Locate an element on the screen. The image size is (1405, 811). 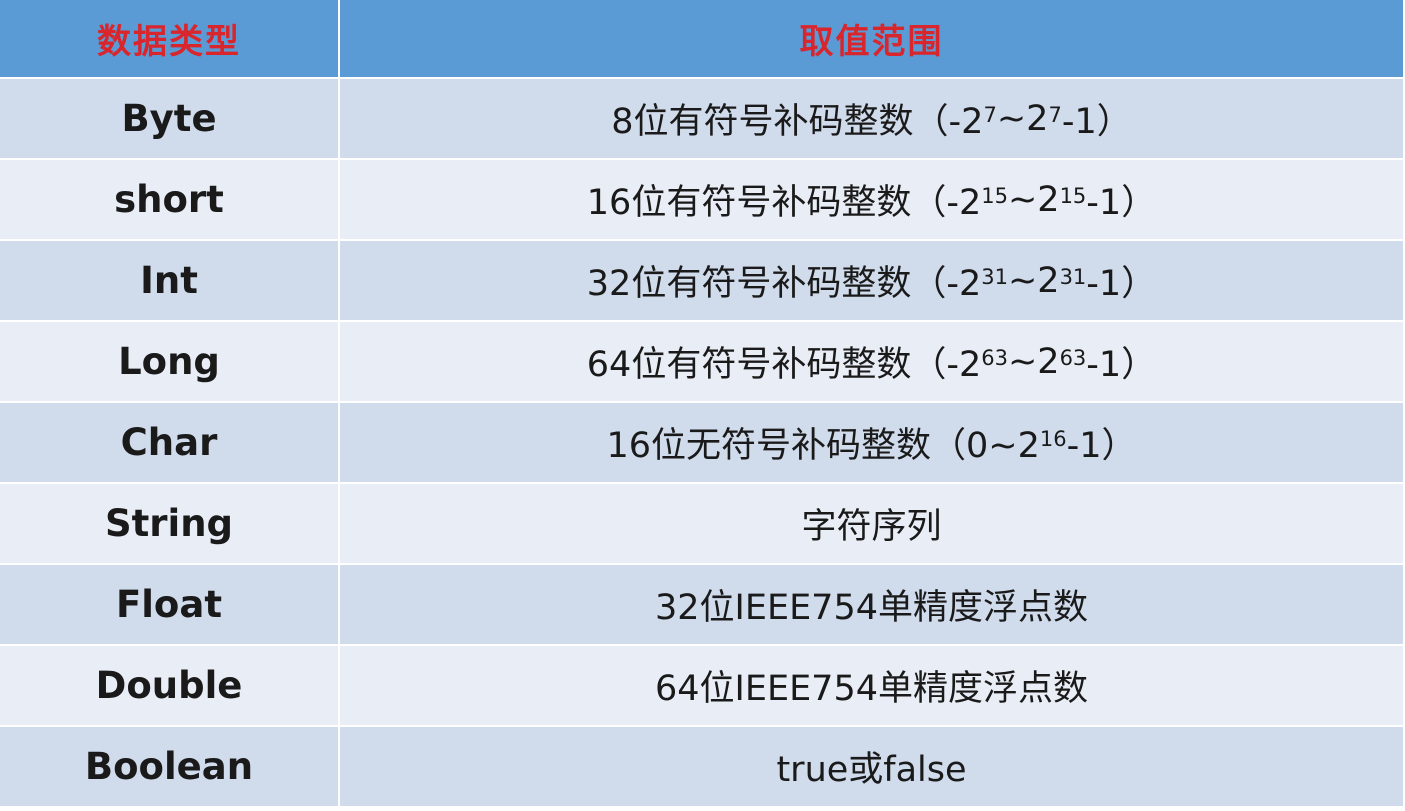
row-type-char: Char is located at coordinates (169, 442).